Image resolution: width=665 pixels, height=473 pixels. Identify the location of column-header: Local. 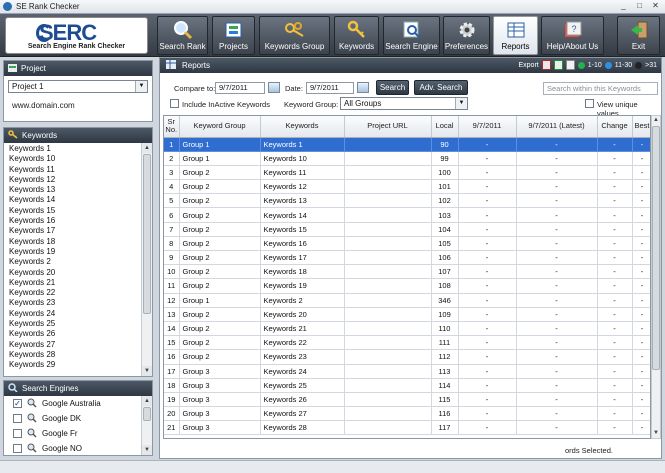
(445, 127).